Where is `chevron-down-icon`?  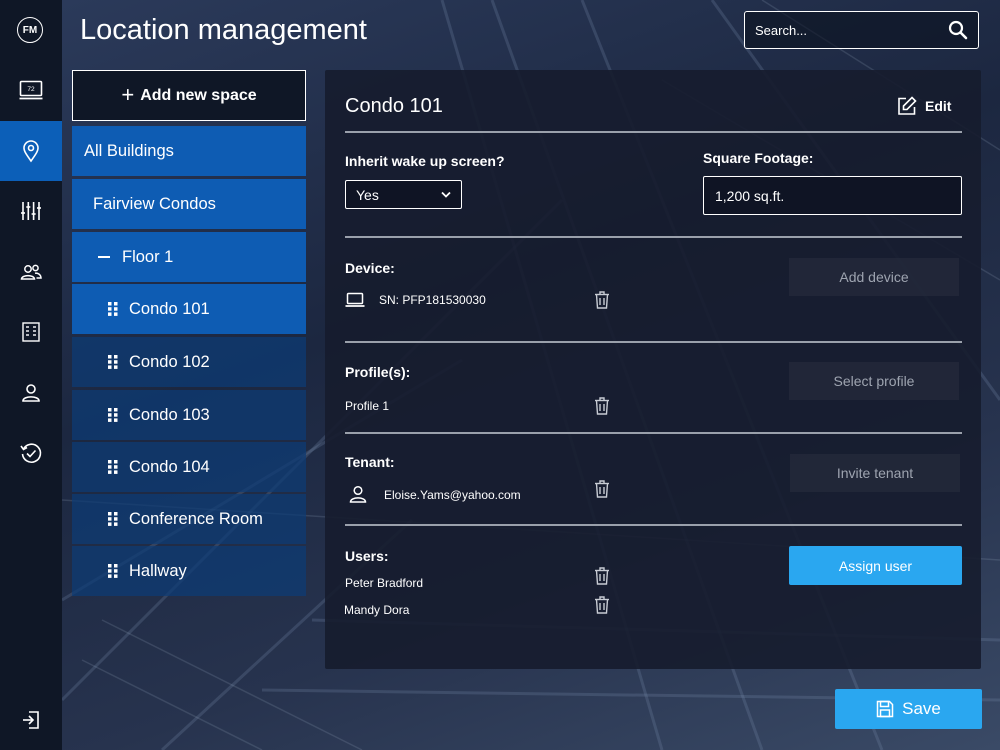 chevron-down-icon is located at coordinates (446, 194).